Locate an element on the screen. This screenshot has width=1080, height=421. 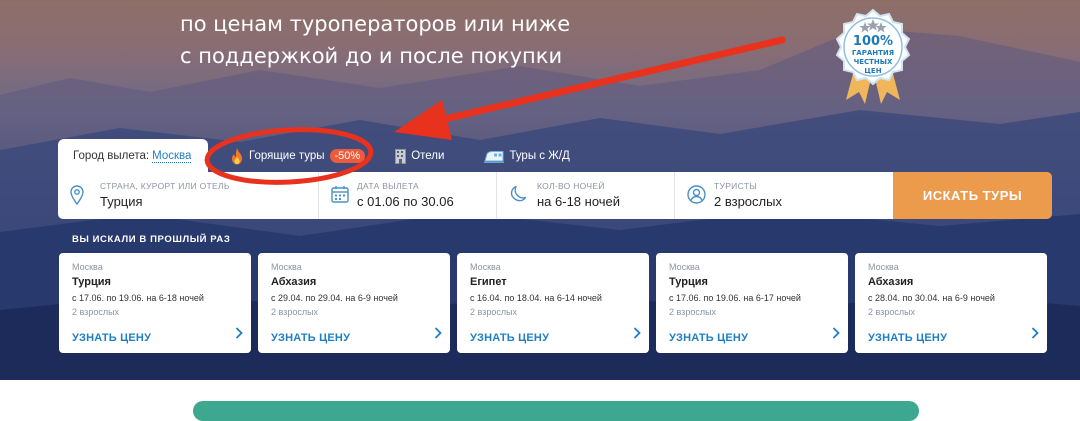
badge-line-3: ЦЕН is located at coordinates (873, 71).